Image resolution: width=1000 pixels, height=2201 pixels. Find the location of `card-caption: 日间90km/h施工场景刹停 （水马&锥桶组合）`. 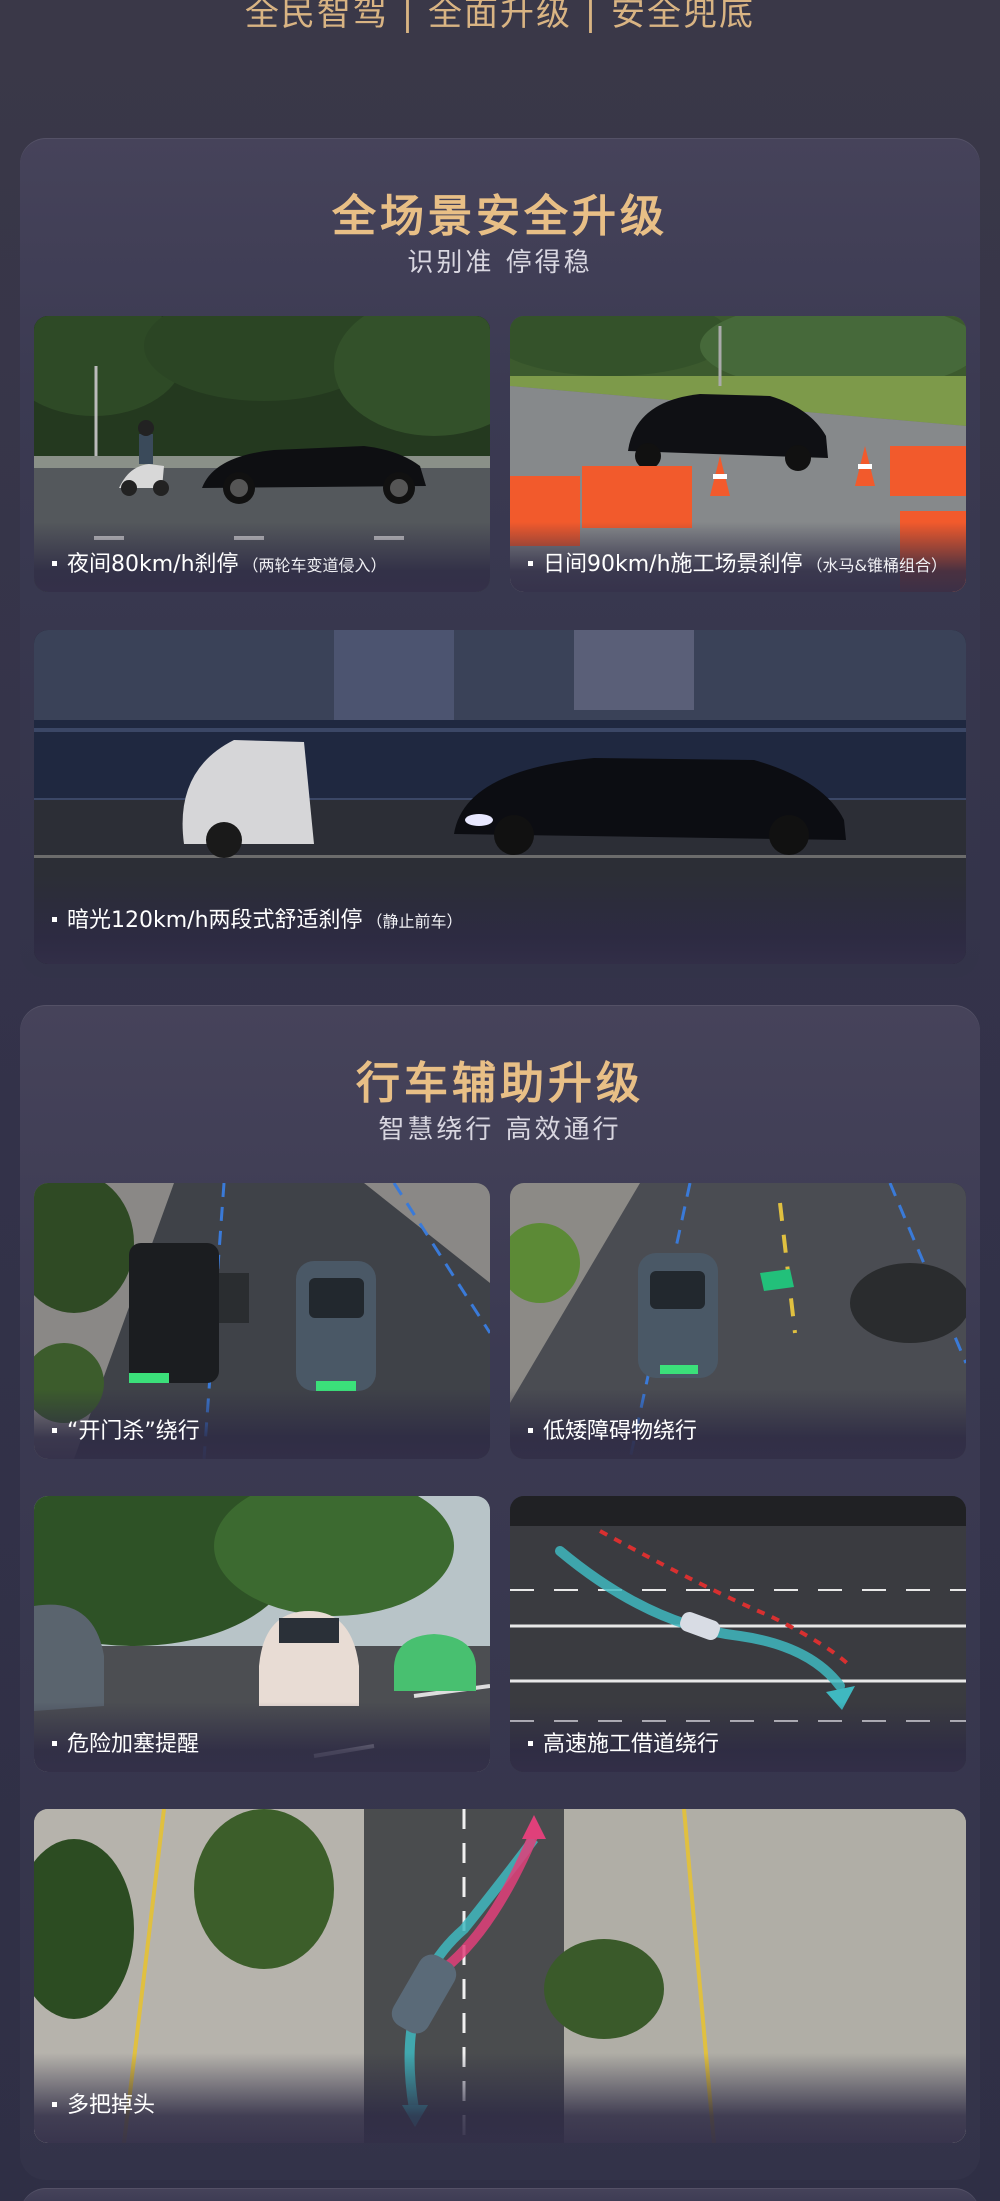

card-caption: 日间90km/h施工场景刹停 （水马&锥桶组合） is located at coordinates (737, 562).